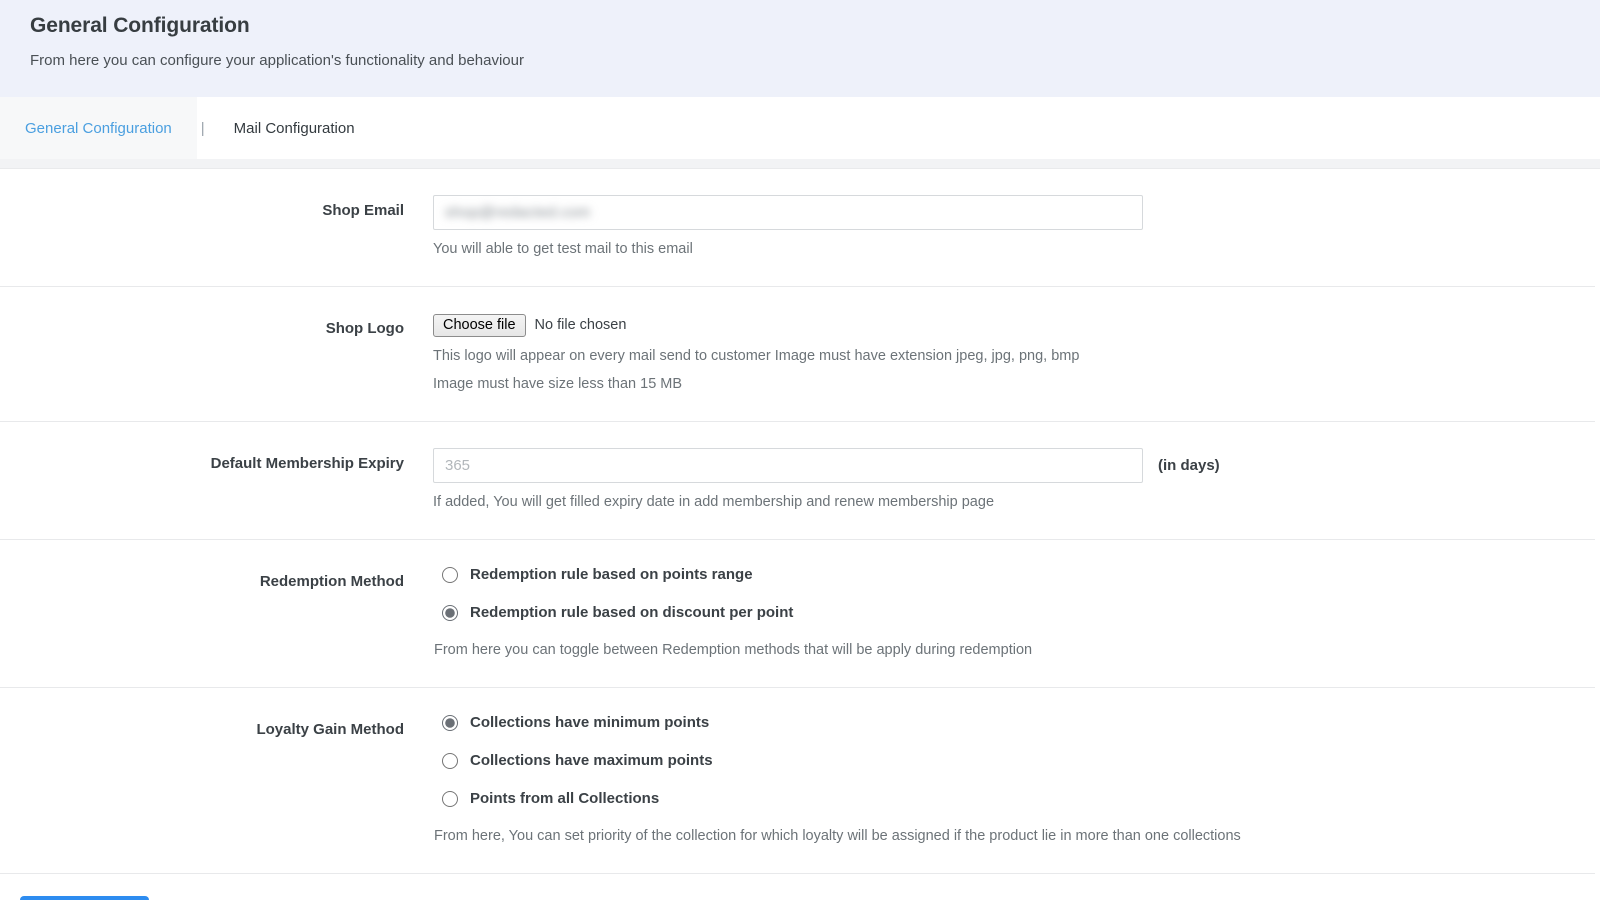 The height and width of the screenshot is (900, 1600). I want to click on save-button: Save, so click(84, 898).